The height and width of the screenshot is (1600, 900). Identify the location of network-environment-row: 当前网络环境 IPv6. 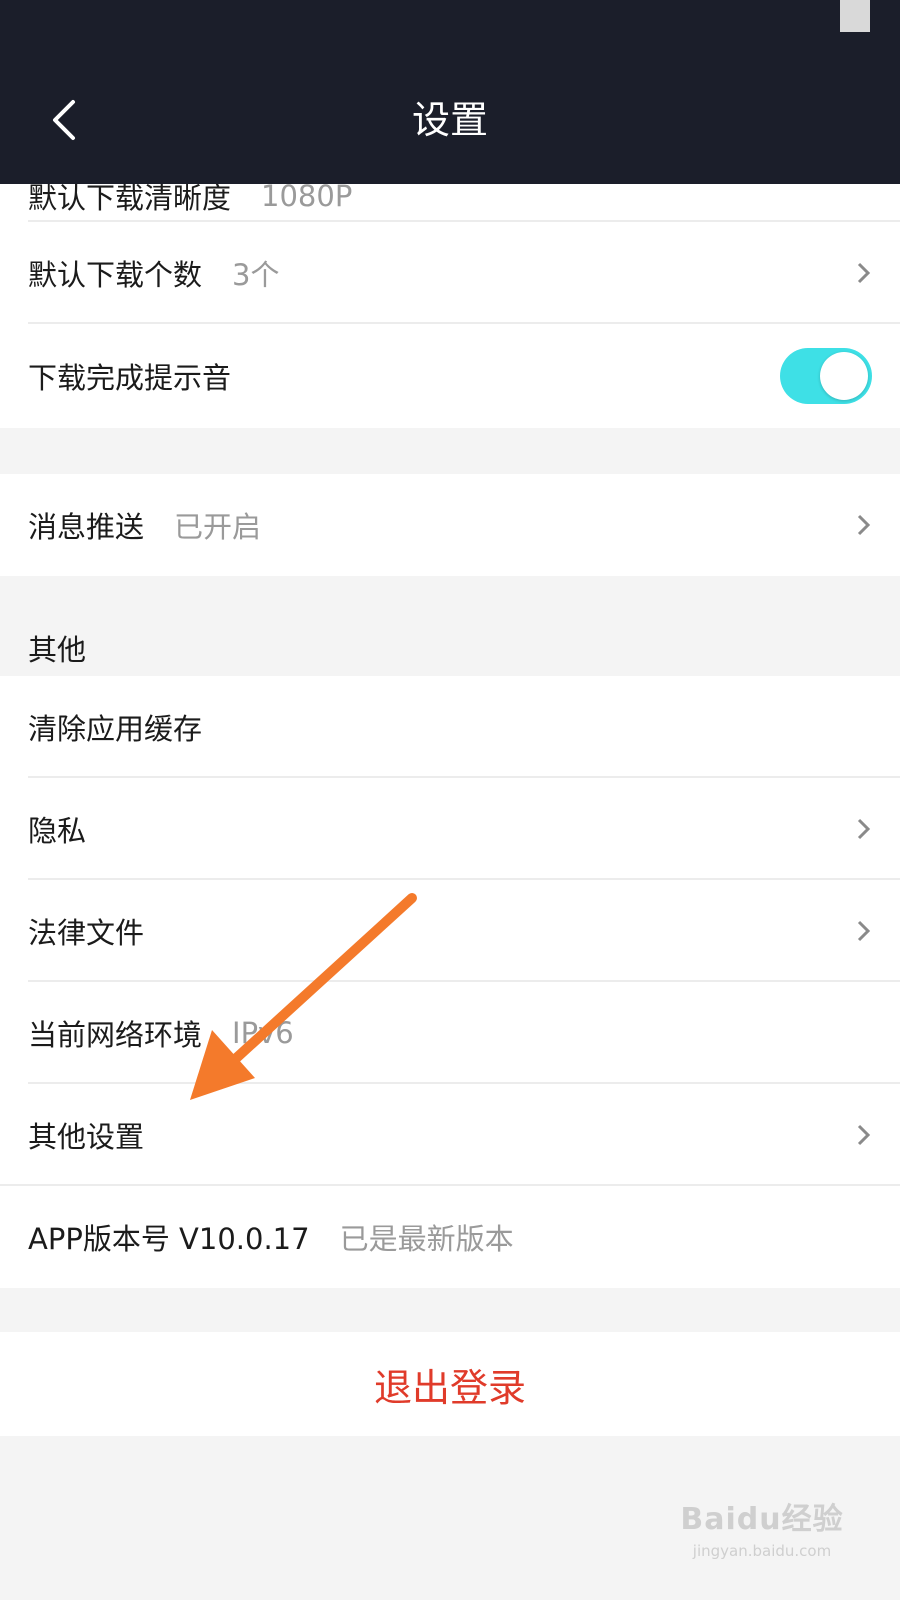
(450, 1033).